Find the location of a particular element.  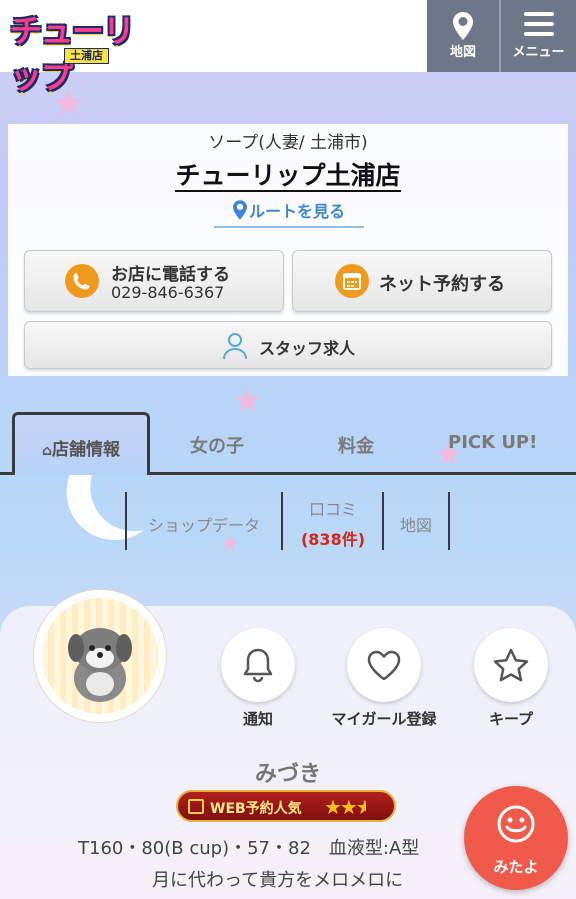

staff-recruit-label: スタッフ求人 is located at coordinates (307, 348).